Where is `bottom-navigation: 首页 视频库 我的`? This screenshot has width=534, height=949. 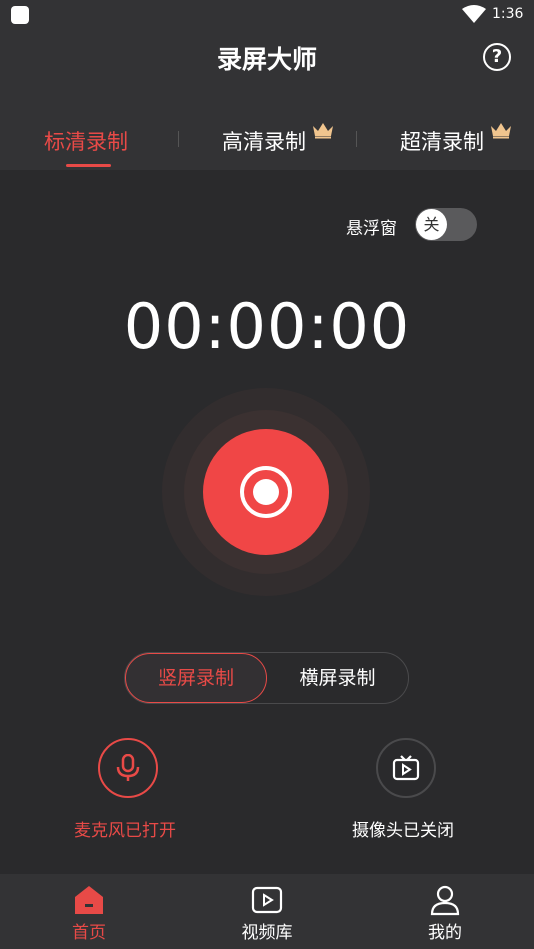
bottom-navigation: 首页 视频库 我的 is located at coordinates (267, 911).